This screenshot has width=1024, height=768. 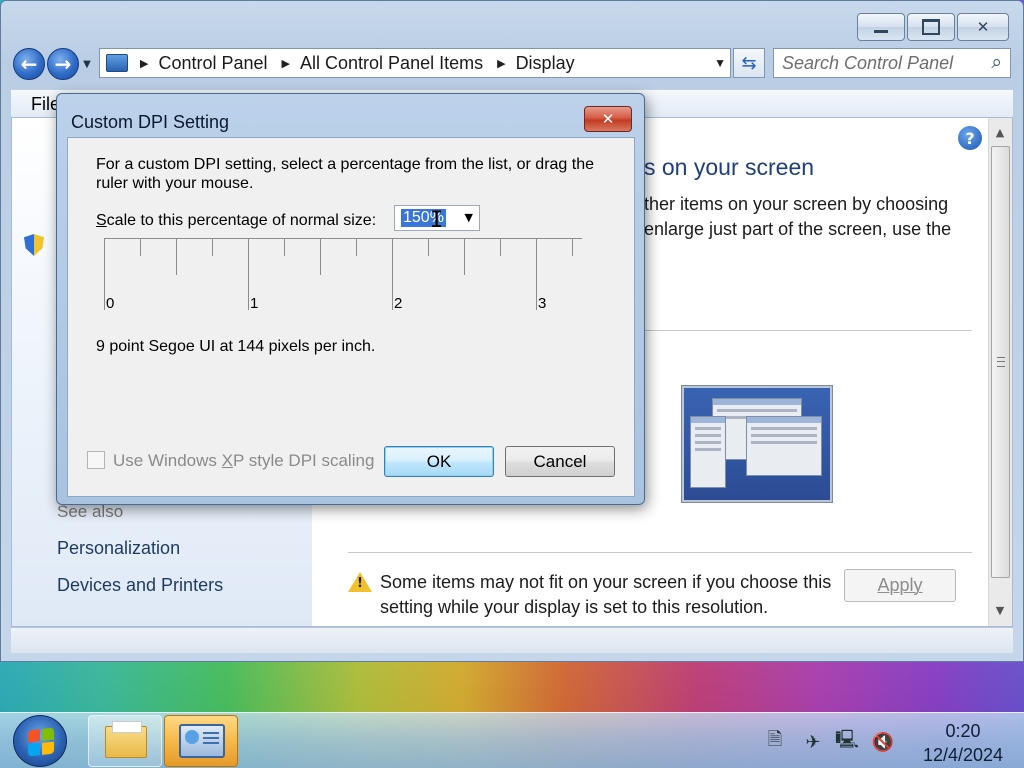 I want to click on folder-icon, so click(x=126, y=739).